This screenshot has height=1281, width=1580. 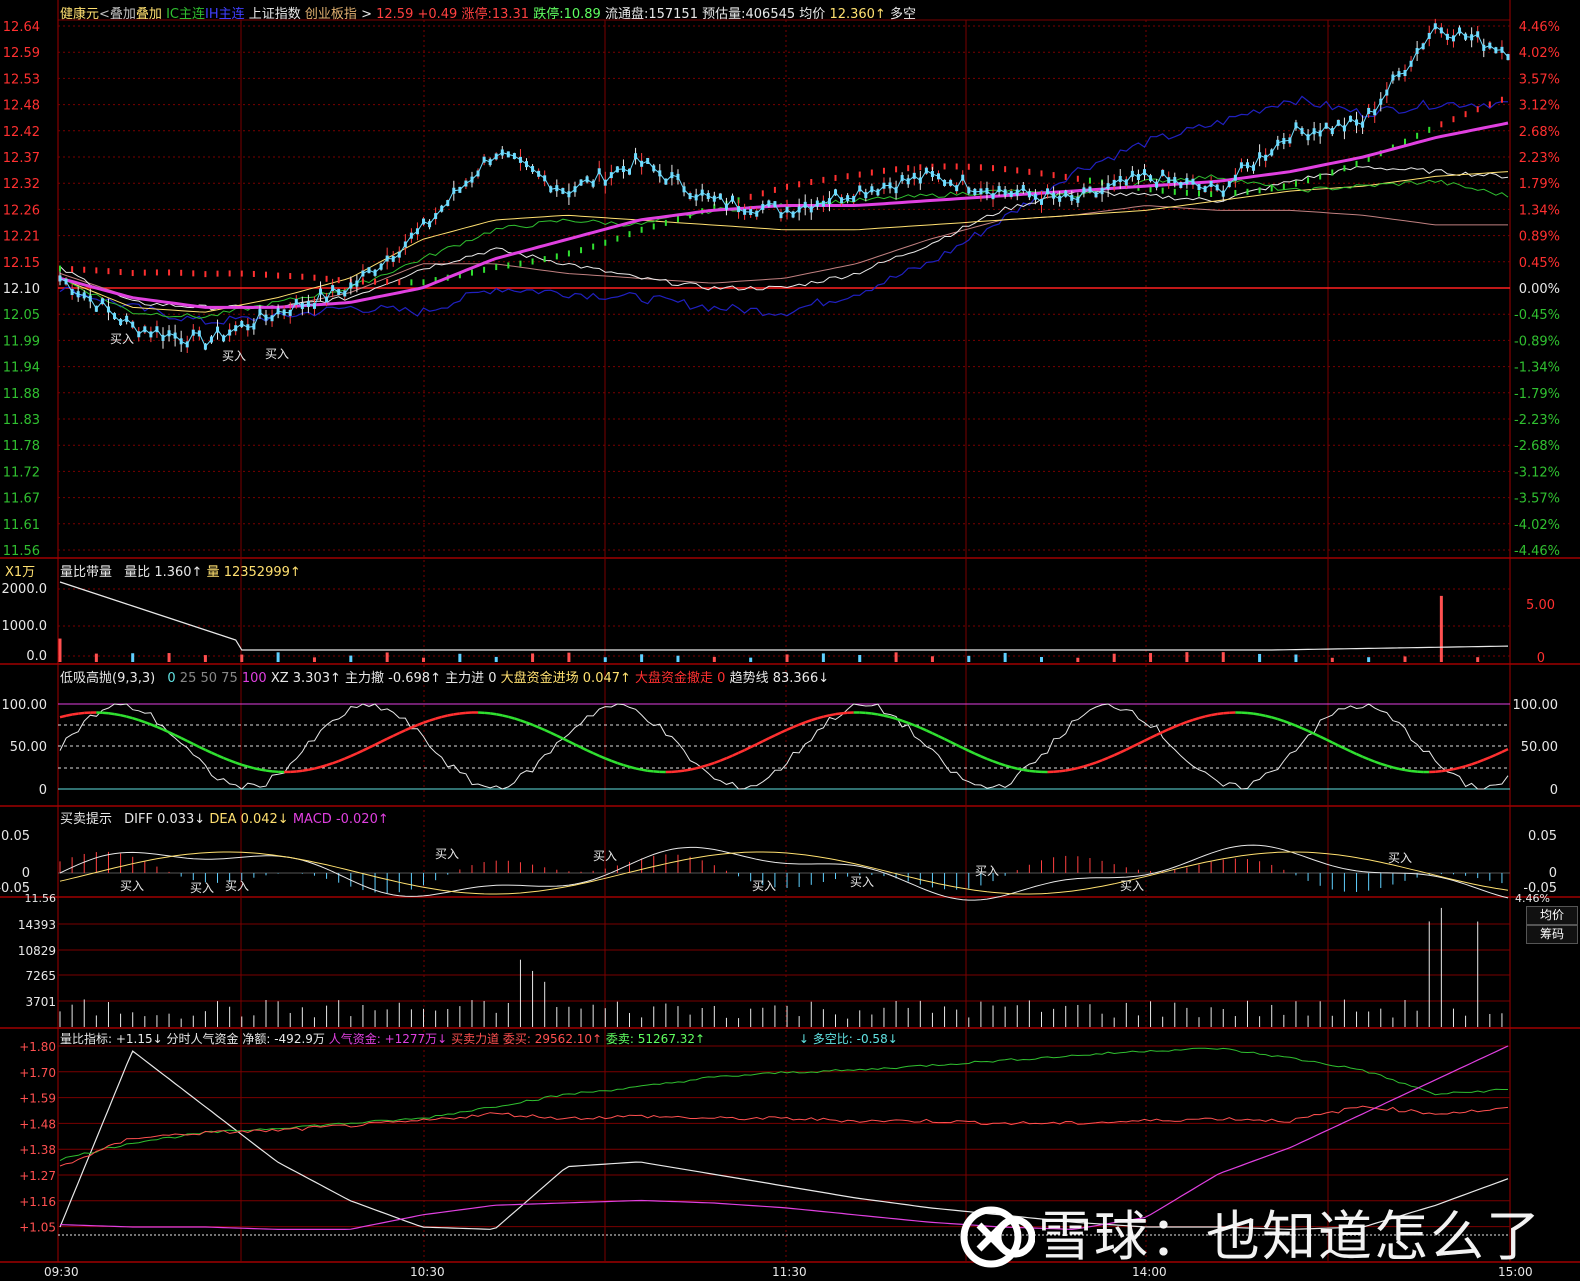 What do you see at coordinates (37, 1228) in the screenshot?
I see `sent-tick-left: +1.05` at bounding box center [37, 1228].